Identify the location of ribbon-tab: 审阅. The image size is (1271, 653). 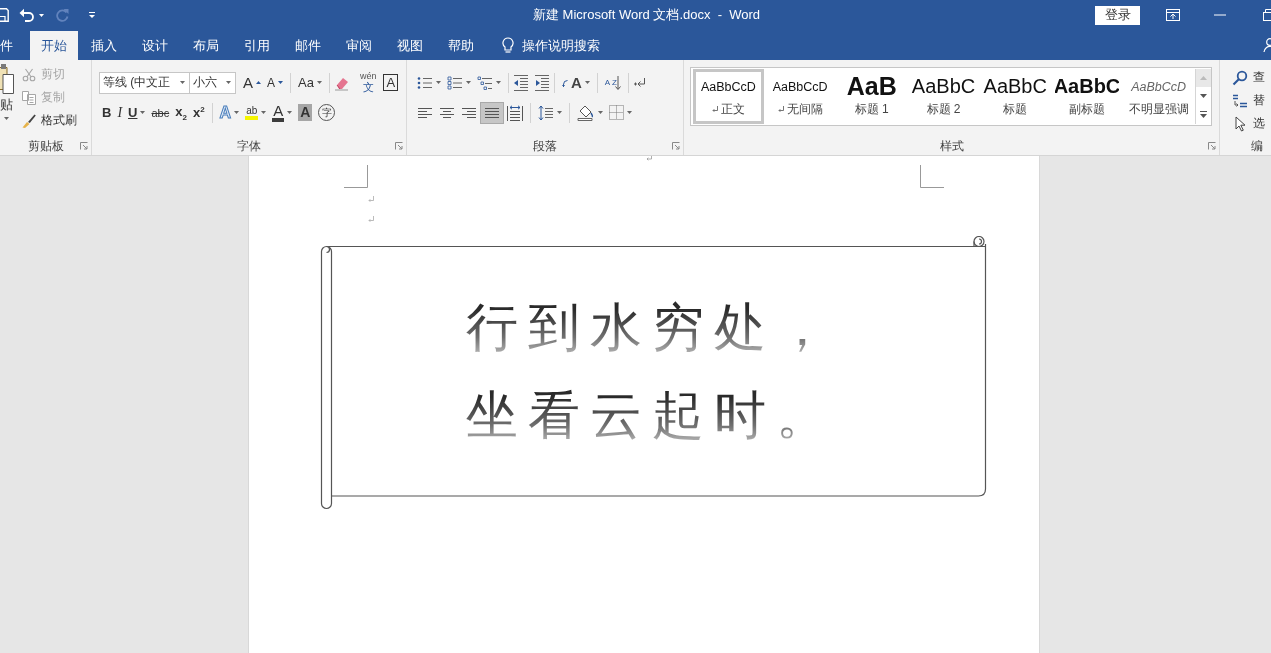
(358, 45).